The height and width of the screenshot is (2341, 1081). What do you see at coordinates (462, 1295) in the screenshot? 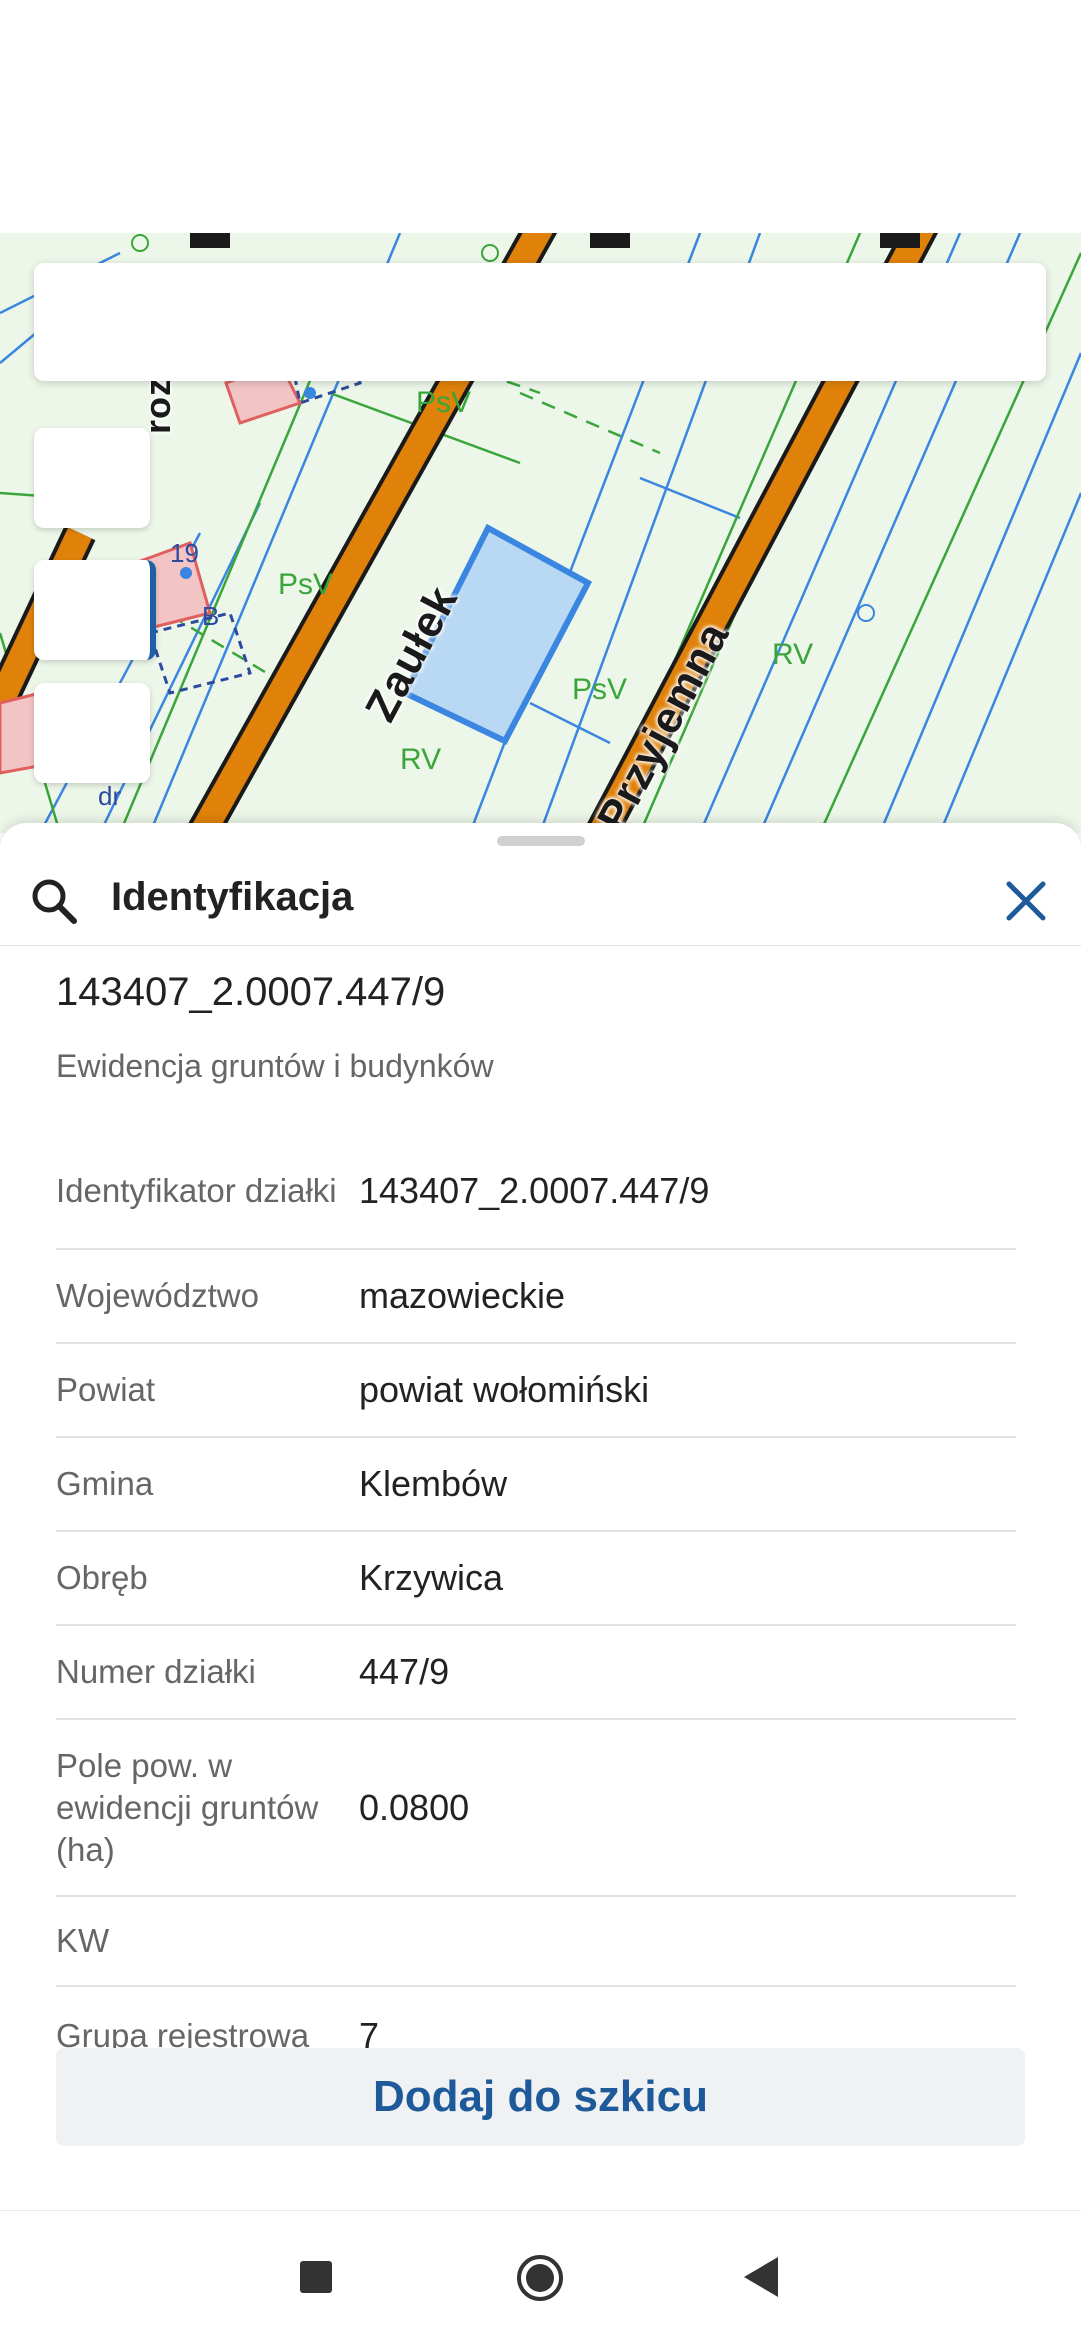
I see `attribute-value: mazowieckie` at bounding box center [462, 1295].